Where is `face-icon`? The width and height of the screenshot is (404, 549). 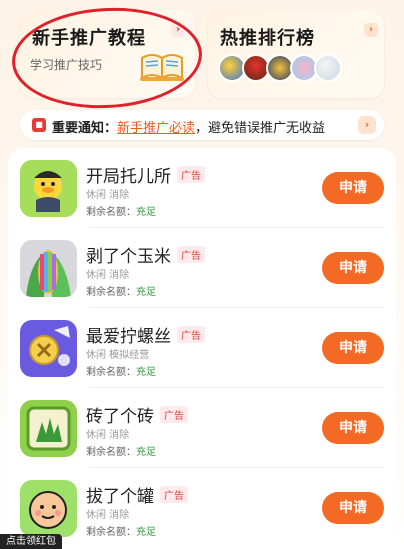 face-icon is located at coordinates (48, 508).